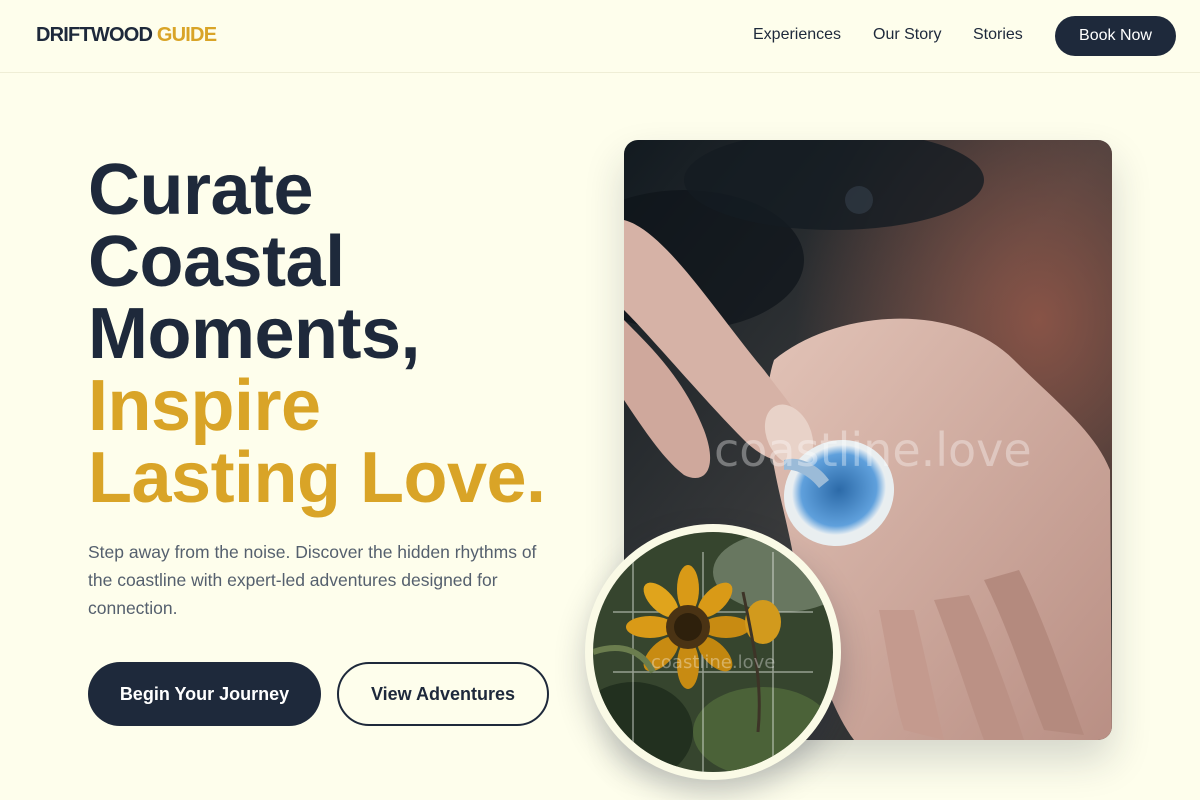 This screenshot has height=800, width=1200. What do you see at coordinates (204, 406) in the screenshot?
I see `hero-title-accent-line-1: Inspire` at bounding box center [204, 406].